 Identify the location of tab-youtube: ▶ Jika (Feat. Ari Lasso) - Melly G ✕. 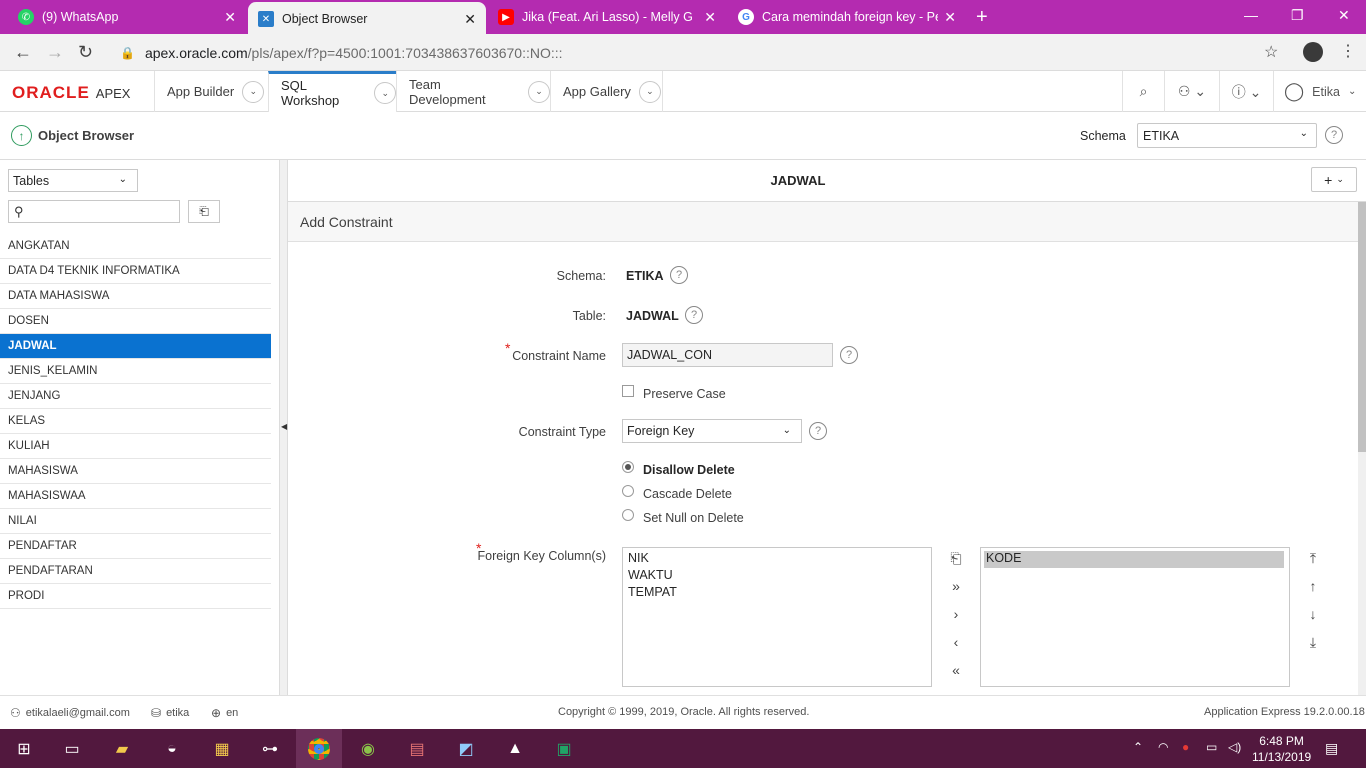
(607, 17).